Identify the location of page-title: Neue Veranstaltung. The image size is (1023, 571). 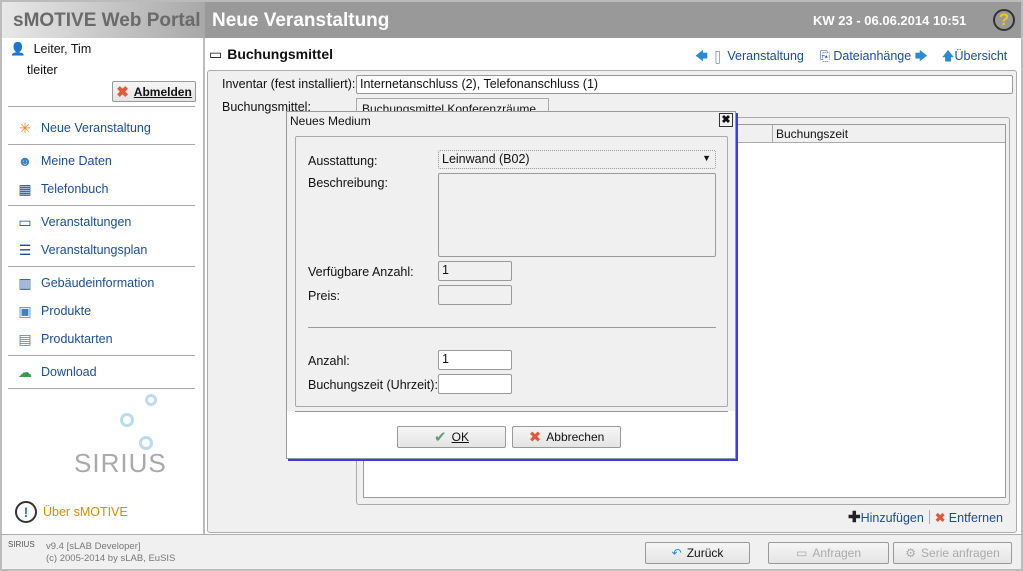
(301, 20).